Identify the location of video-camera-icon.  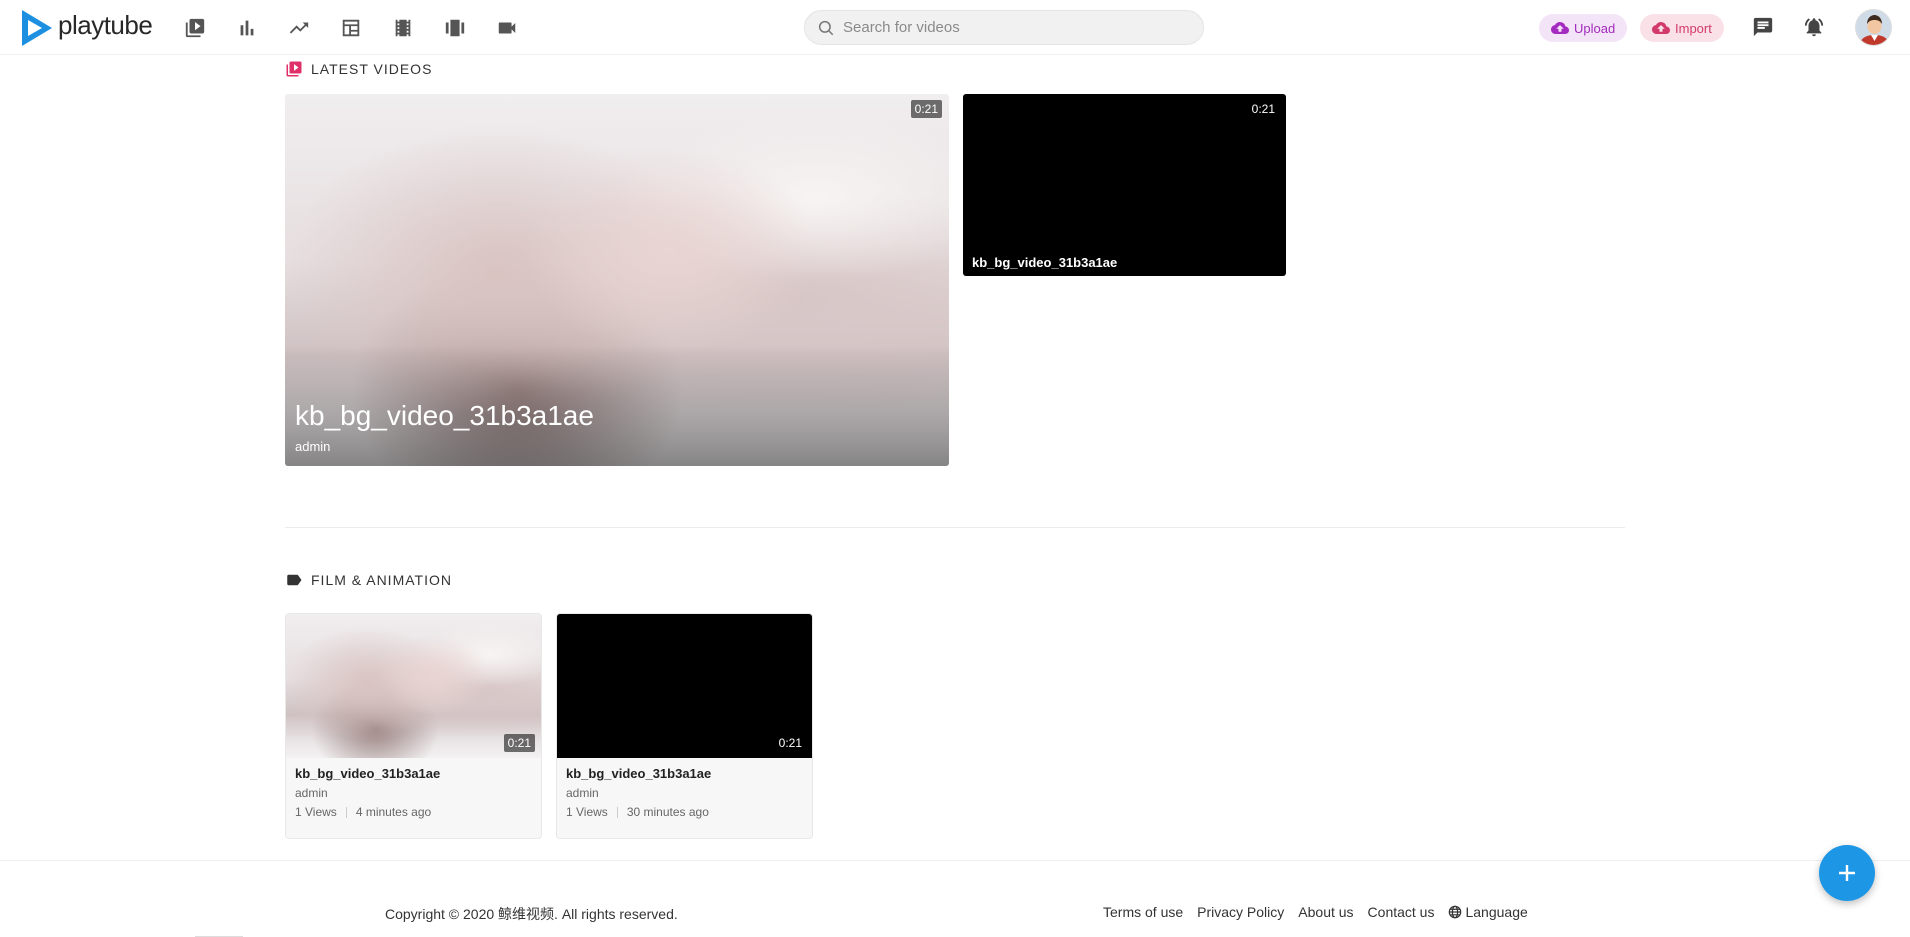
(507, 28).